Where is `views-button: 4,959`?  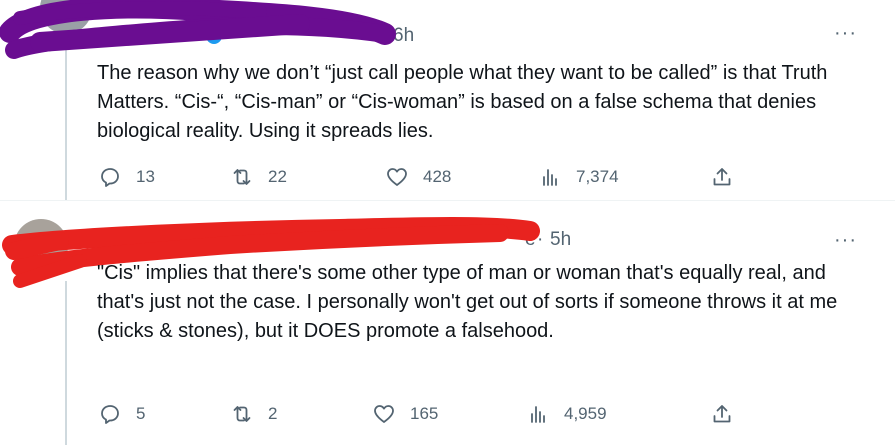
views-button: 4,959 is located at coordinates (566, 414).